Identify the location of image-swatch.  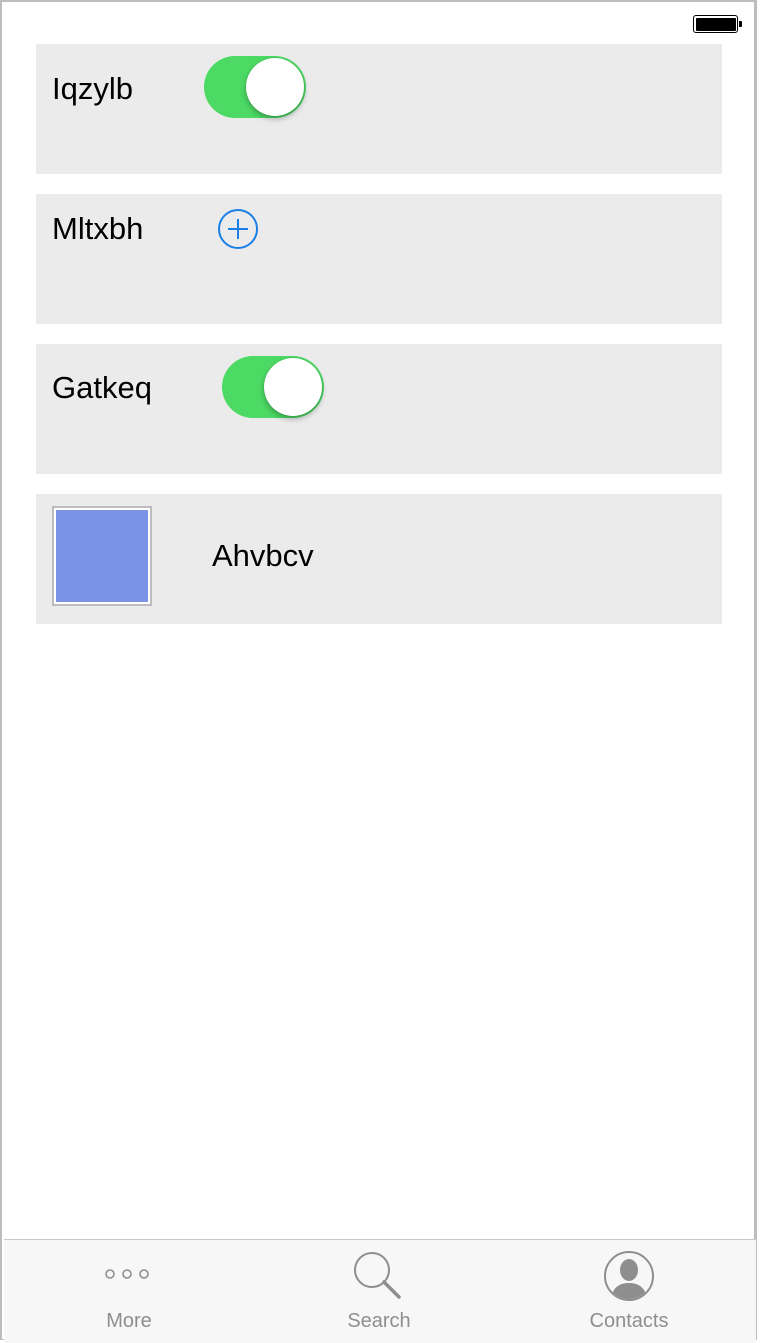
(102, 556).